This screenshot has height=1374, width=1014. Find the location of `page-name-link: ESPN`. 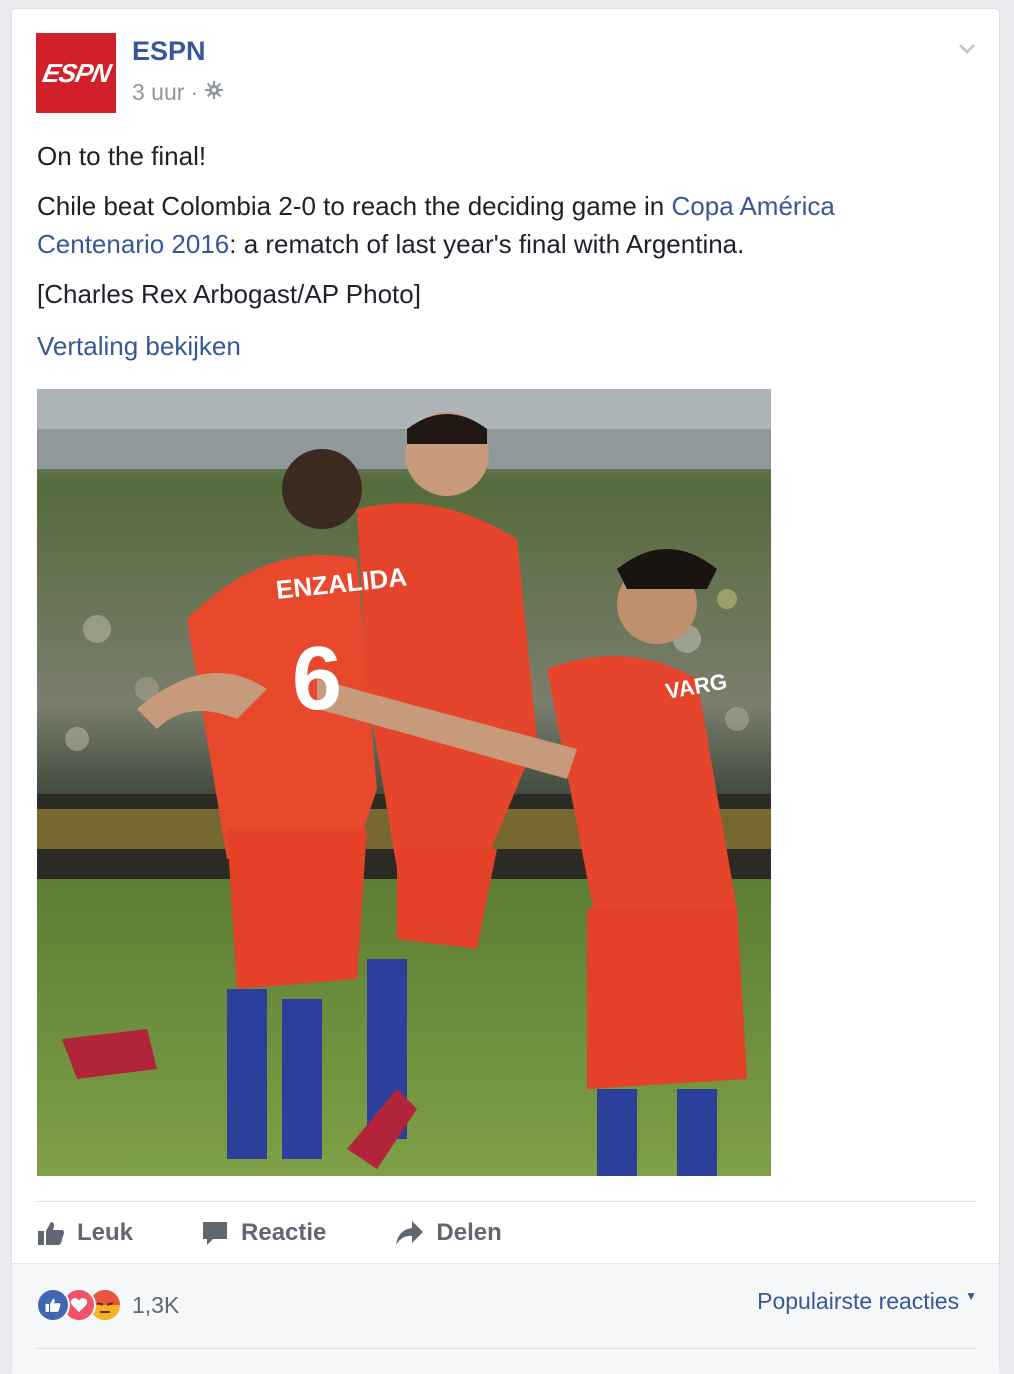

page-name-link: ESPN is located at coordinates (169, 51).